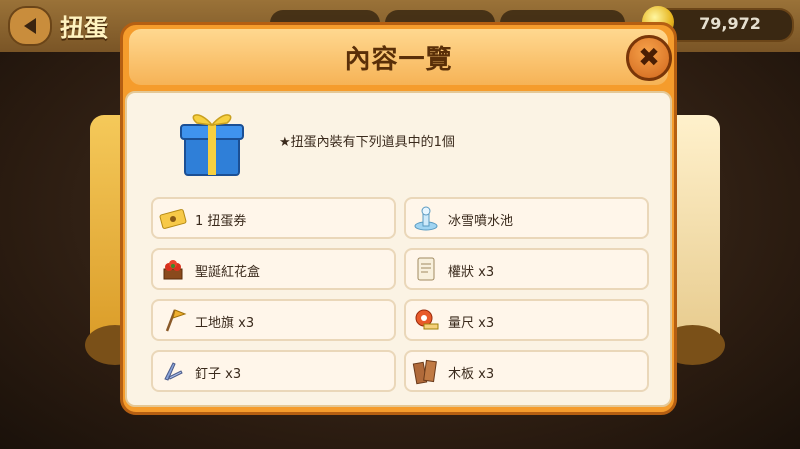  Describe the element at coordinates (228, 272) in the screenshot. I see `item-label: 聖誕紅花盒` at that location.